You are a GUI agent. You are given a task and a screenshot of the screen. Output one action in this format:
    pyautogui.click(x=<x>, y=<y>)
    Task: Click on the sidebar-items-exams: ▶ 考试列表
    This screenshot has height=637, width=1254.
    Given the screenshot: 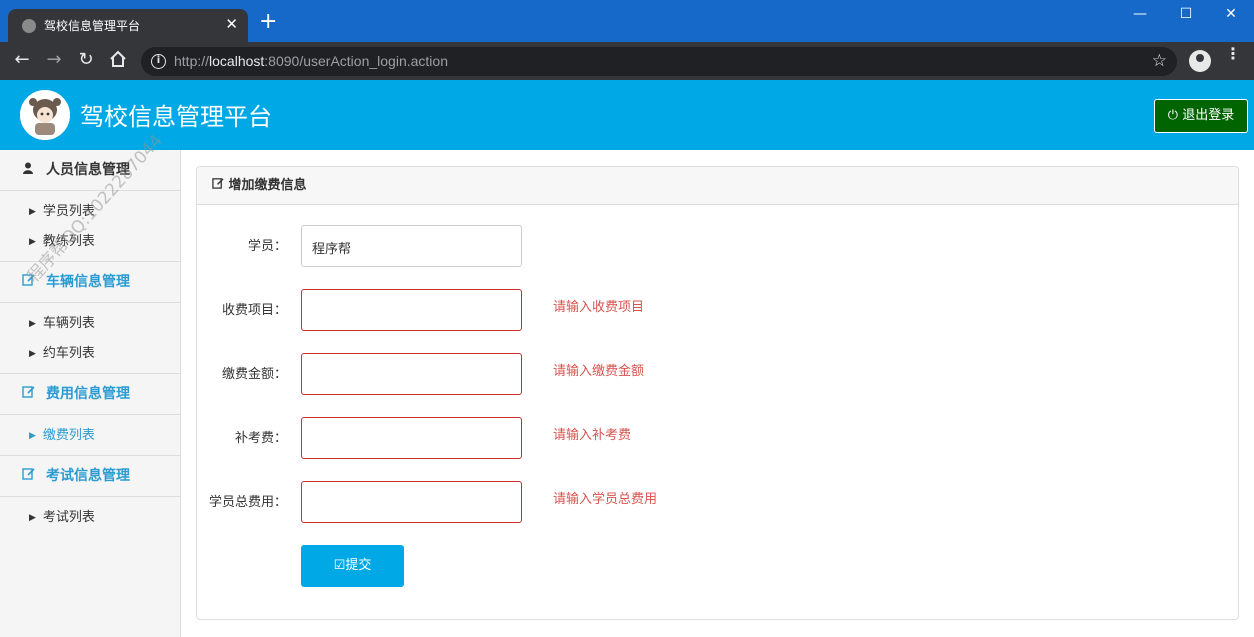 What is the action you would take?
    pyautogui.click(x=90, y=517)
    